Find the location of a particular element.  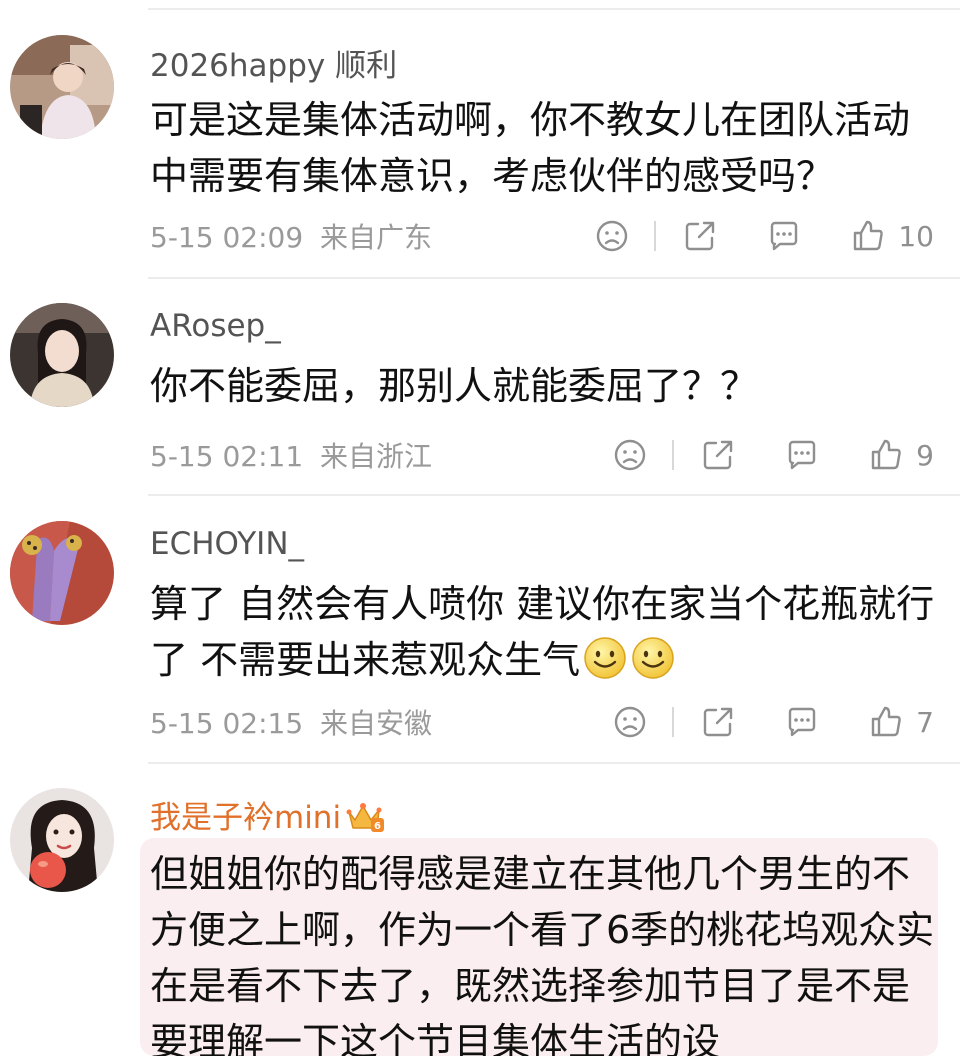

like-count: 7 is located at coordinates (925, 722).